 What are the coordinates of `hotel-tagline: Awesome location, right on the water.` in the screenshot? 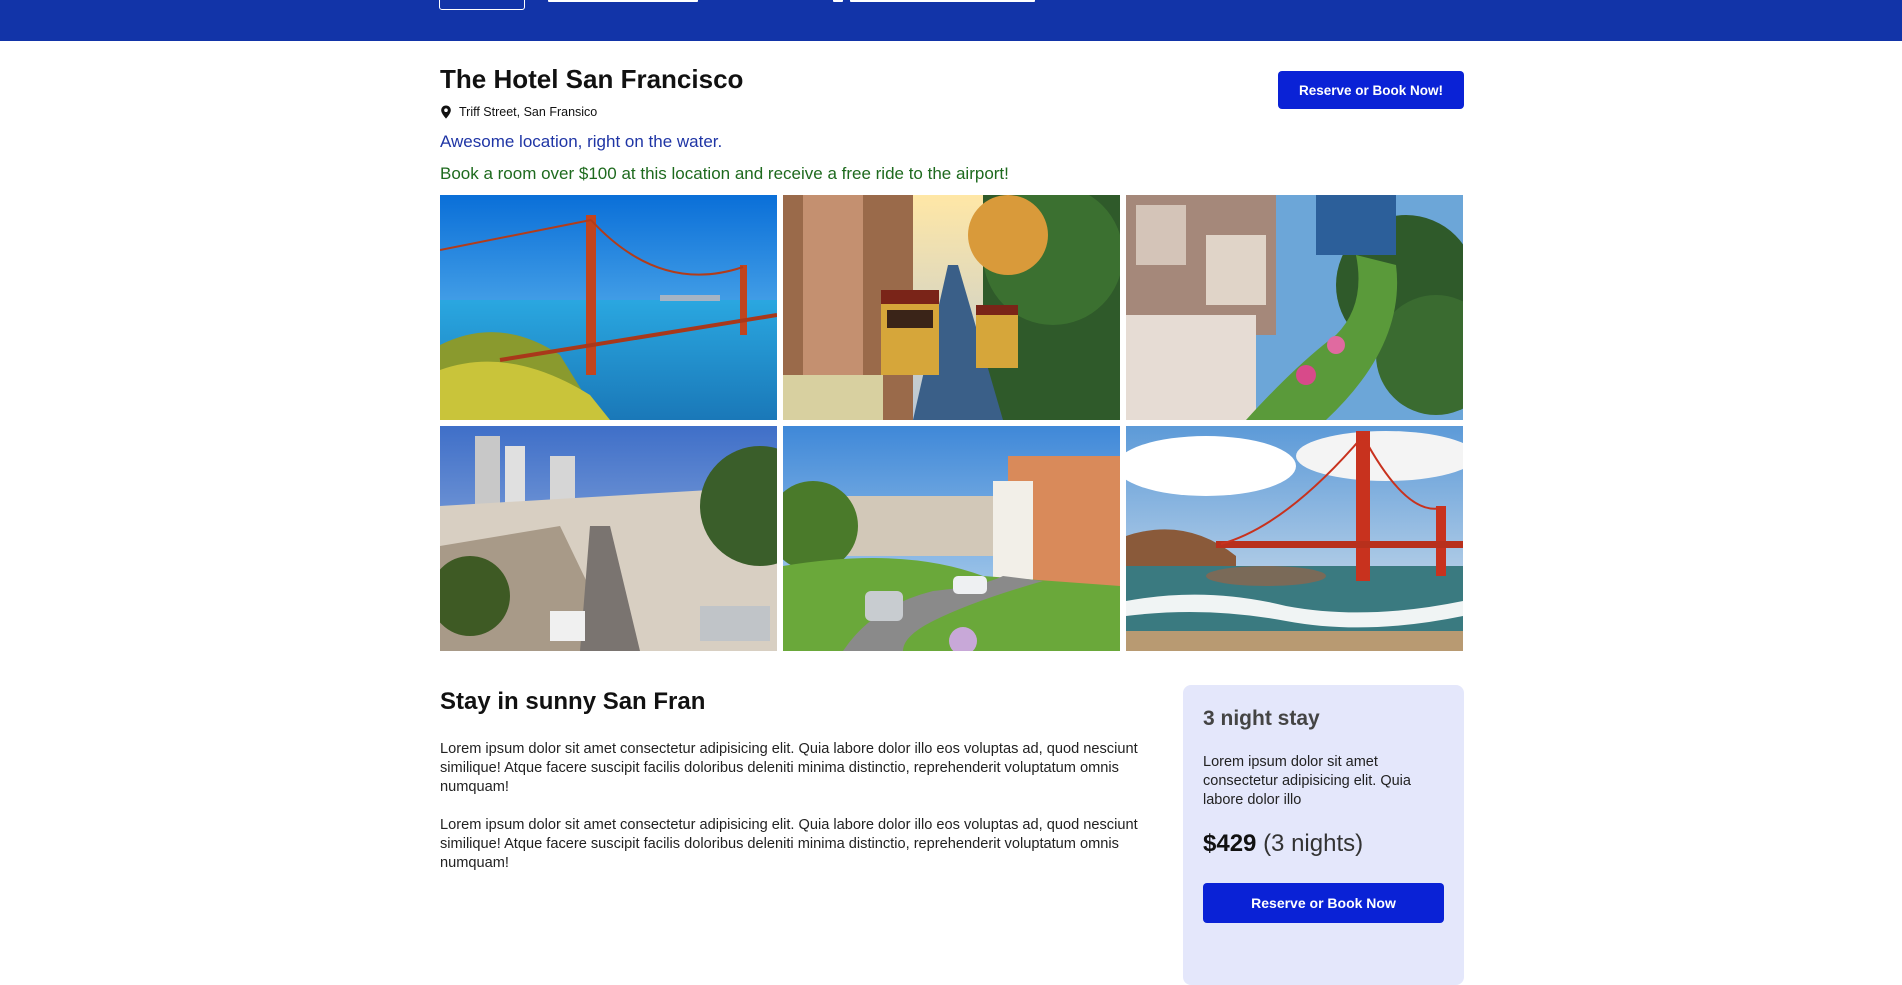 It's located at (581, 141).